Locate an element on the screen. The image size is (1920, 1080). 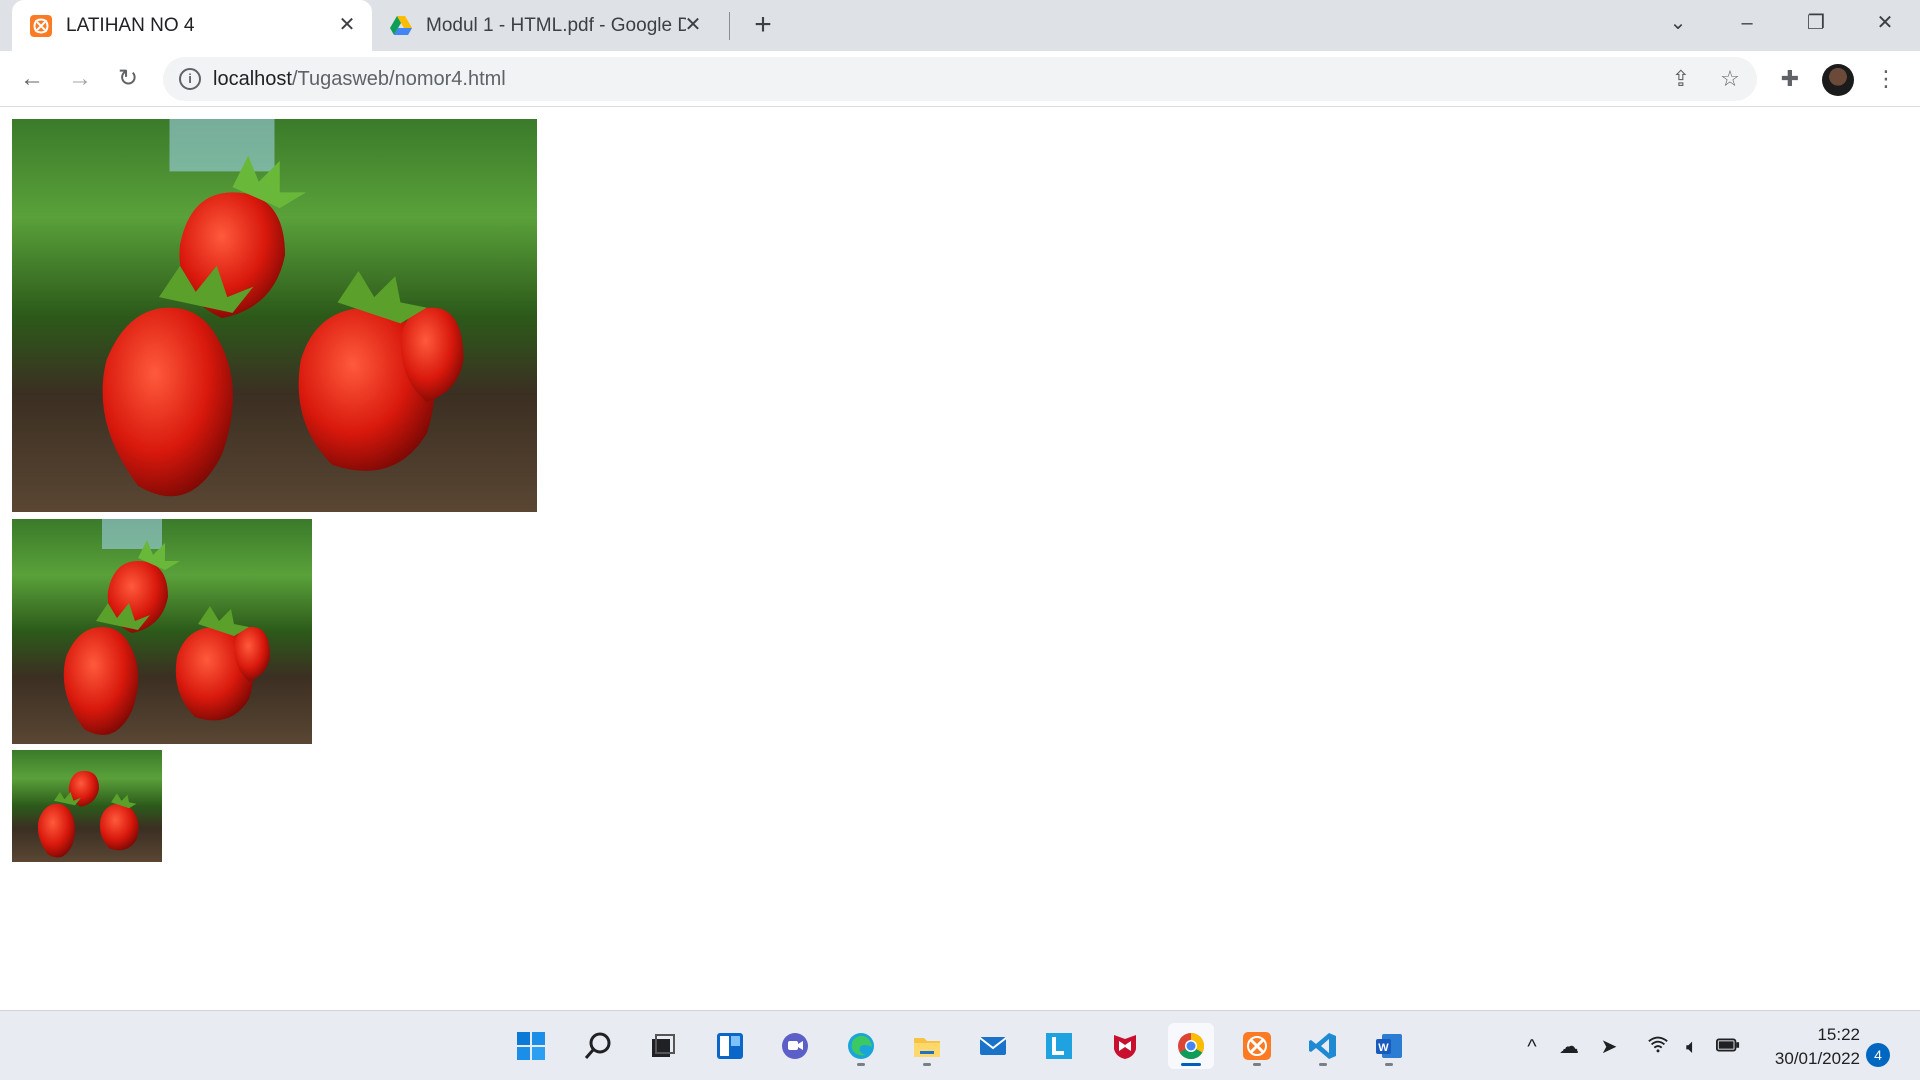
search-icon is located at coordinates (598, 1046).